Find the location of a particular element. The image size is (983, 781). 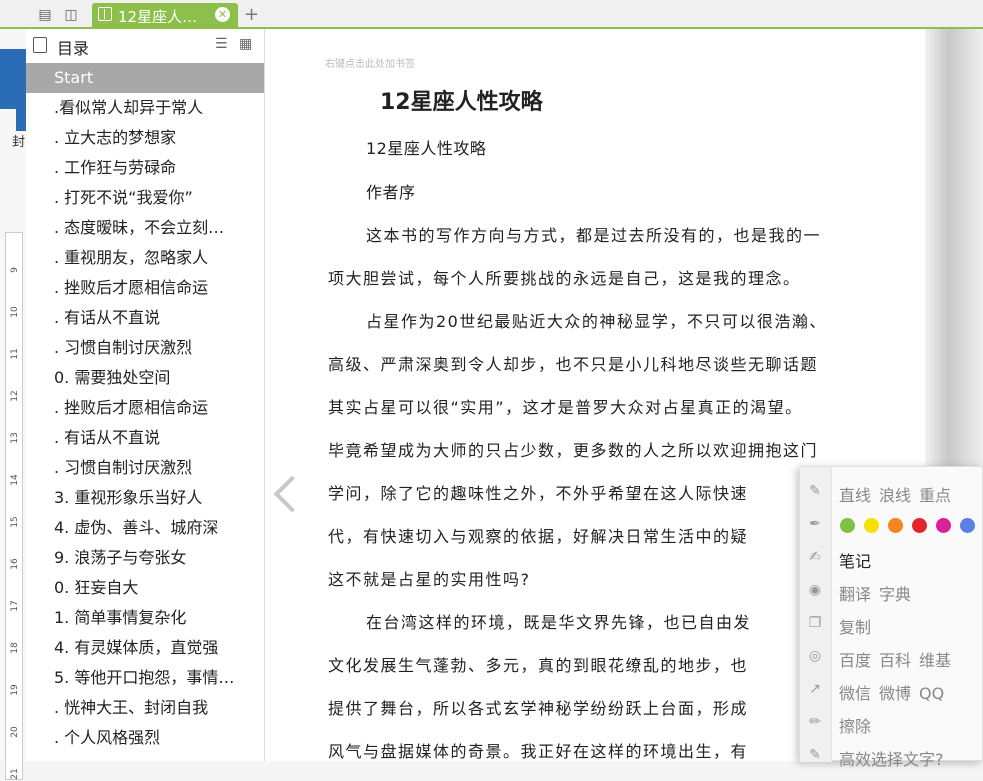

menu-row-search: ◎ 百度 百科 维基 is located at coordinates (891, 656).